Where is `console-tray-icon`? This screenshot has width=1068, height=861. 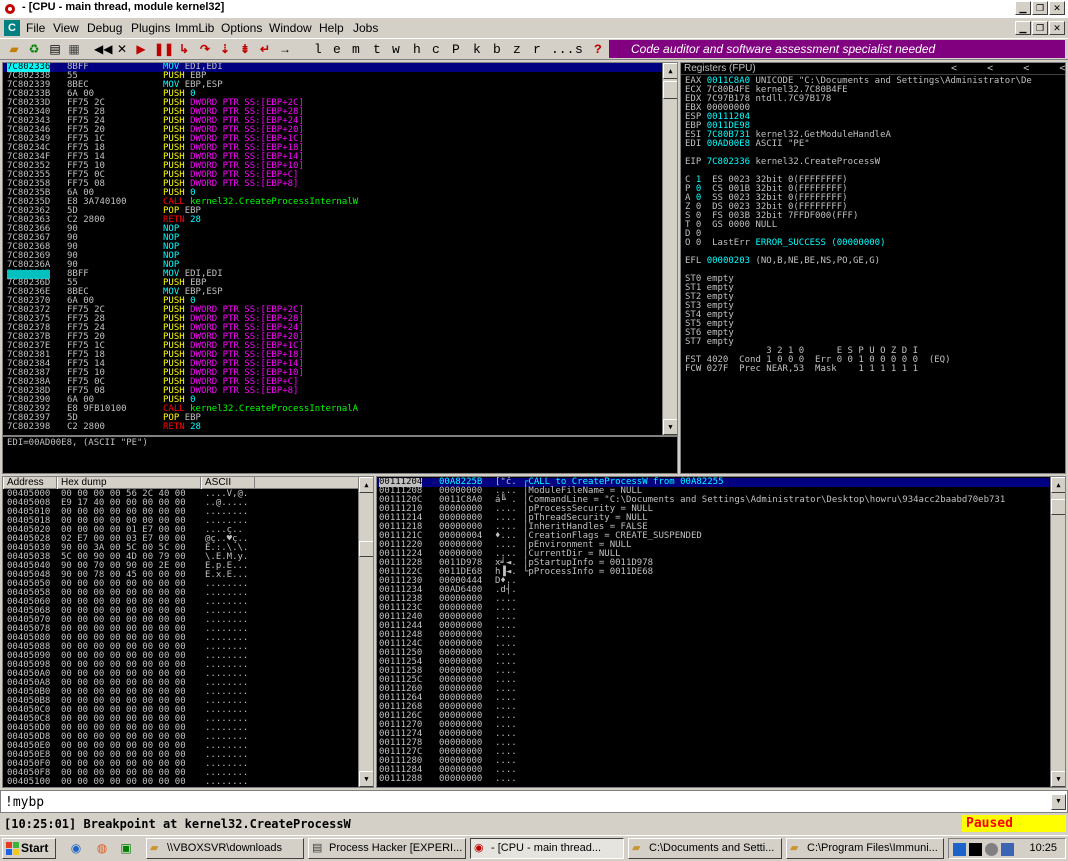 console-tray-icon is located at coordinates (975, 849).